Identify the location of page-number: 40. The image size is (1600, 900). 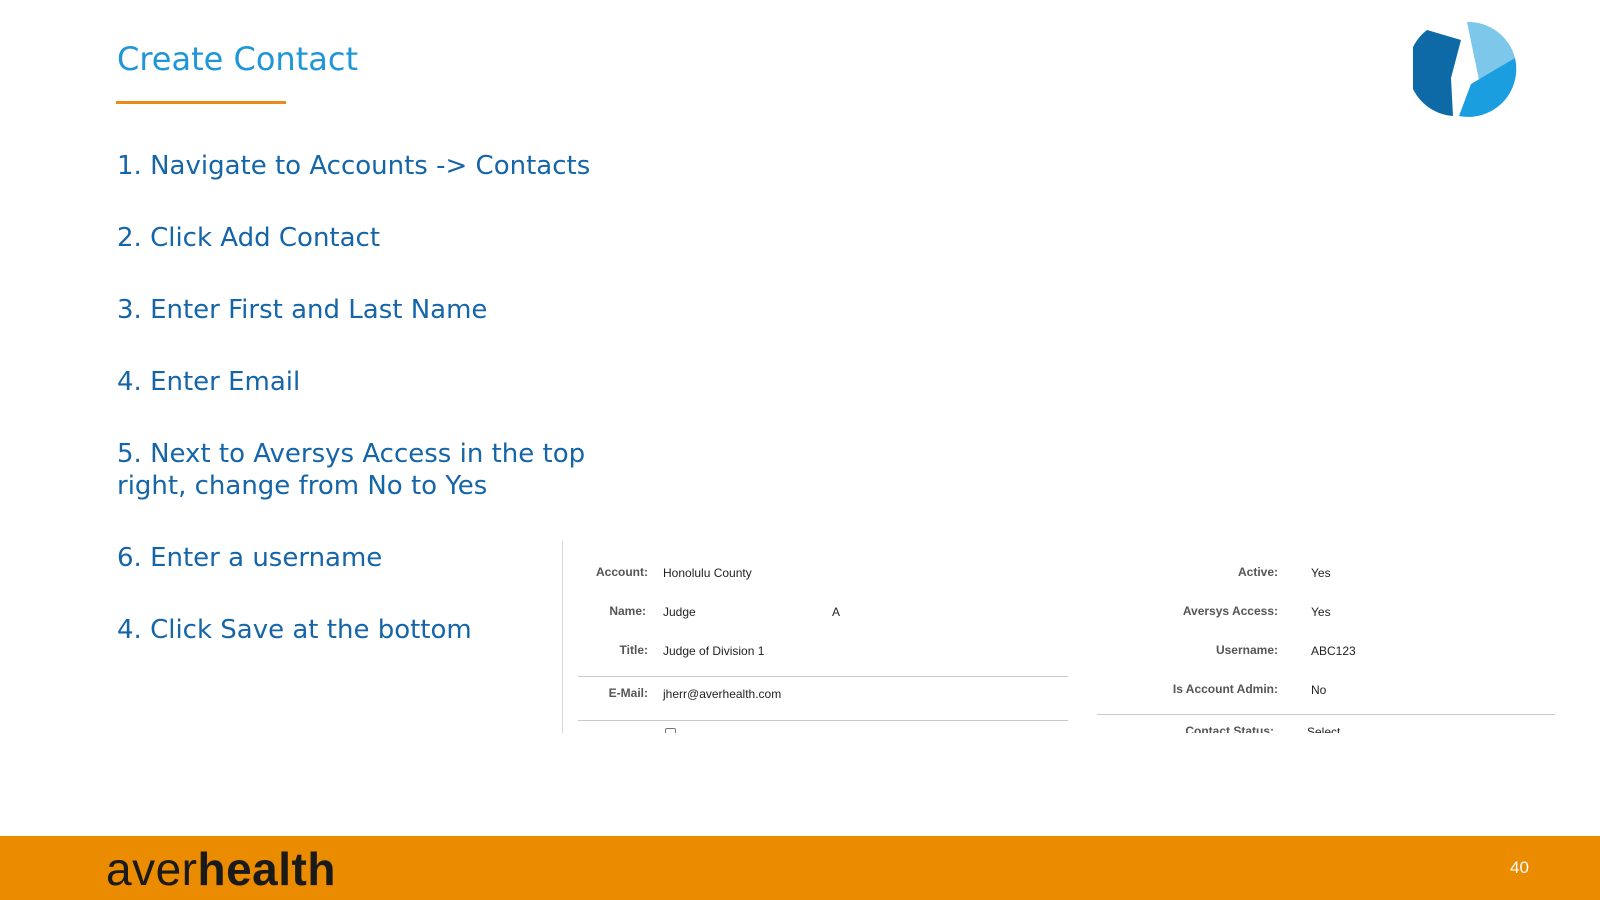
(1519, 867).